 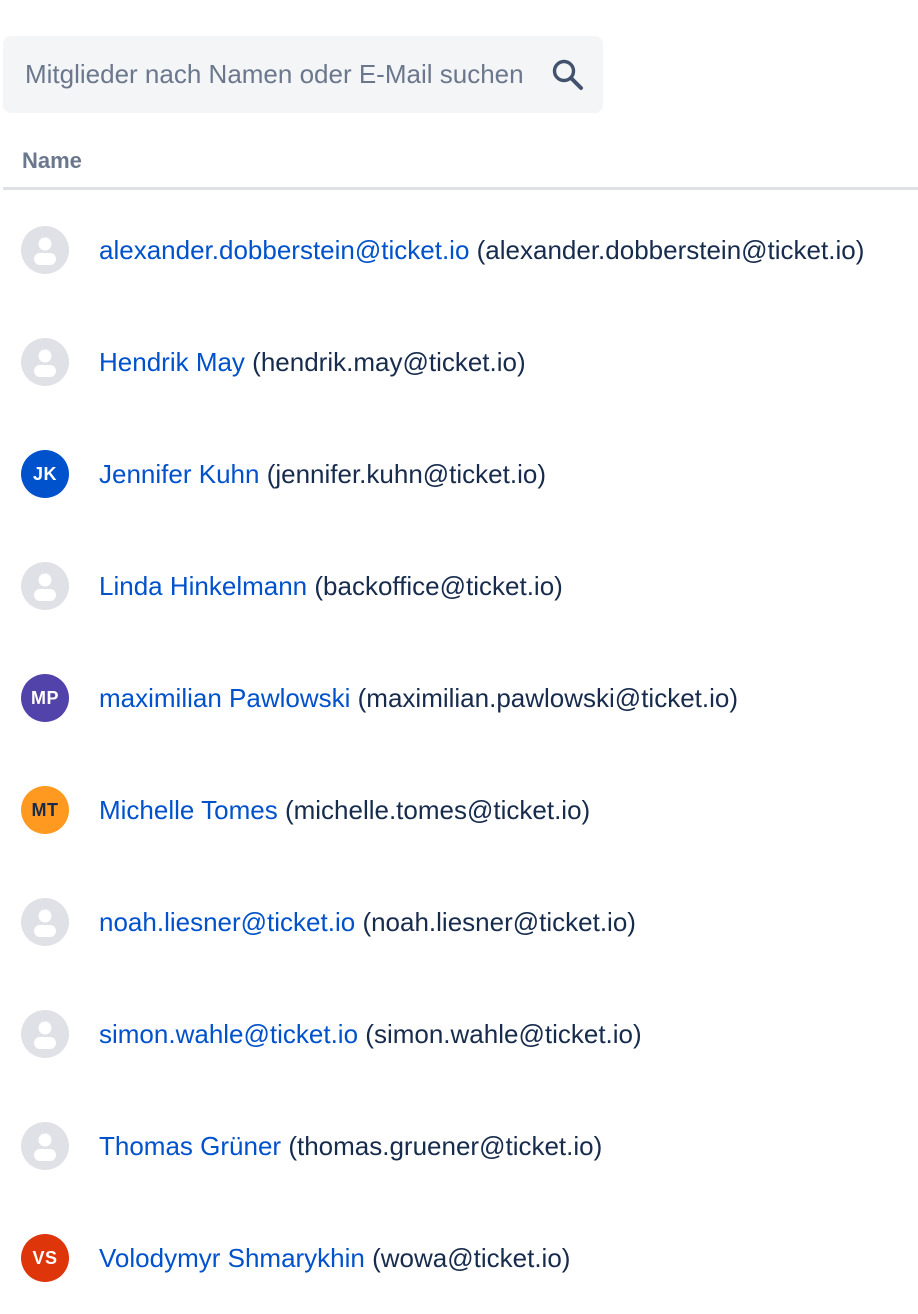 I want to click on member-text: Hendrik May (hendrik.may@ticket.io), so click(x=312, y=362).